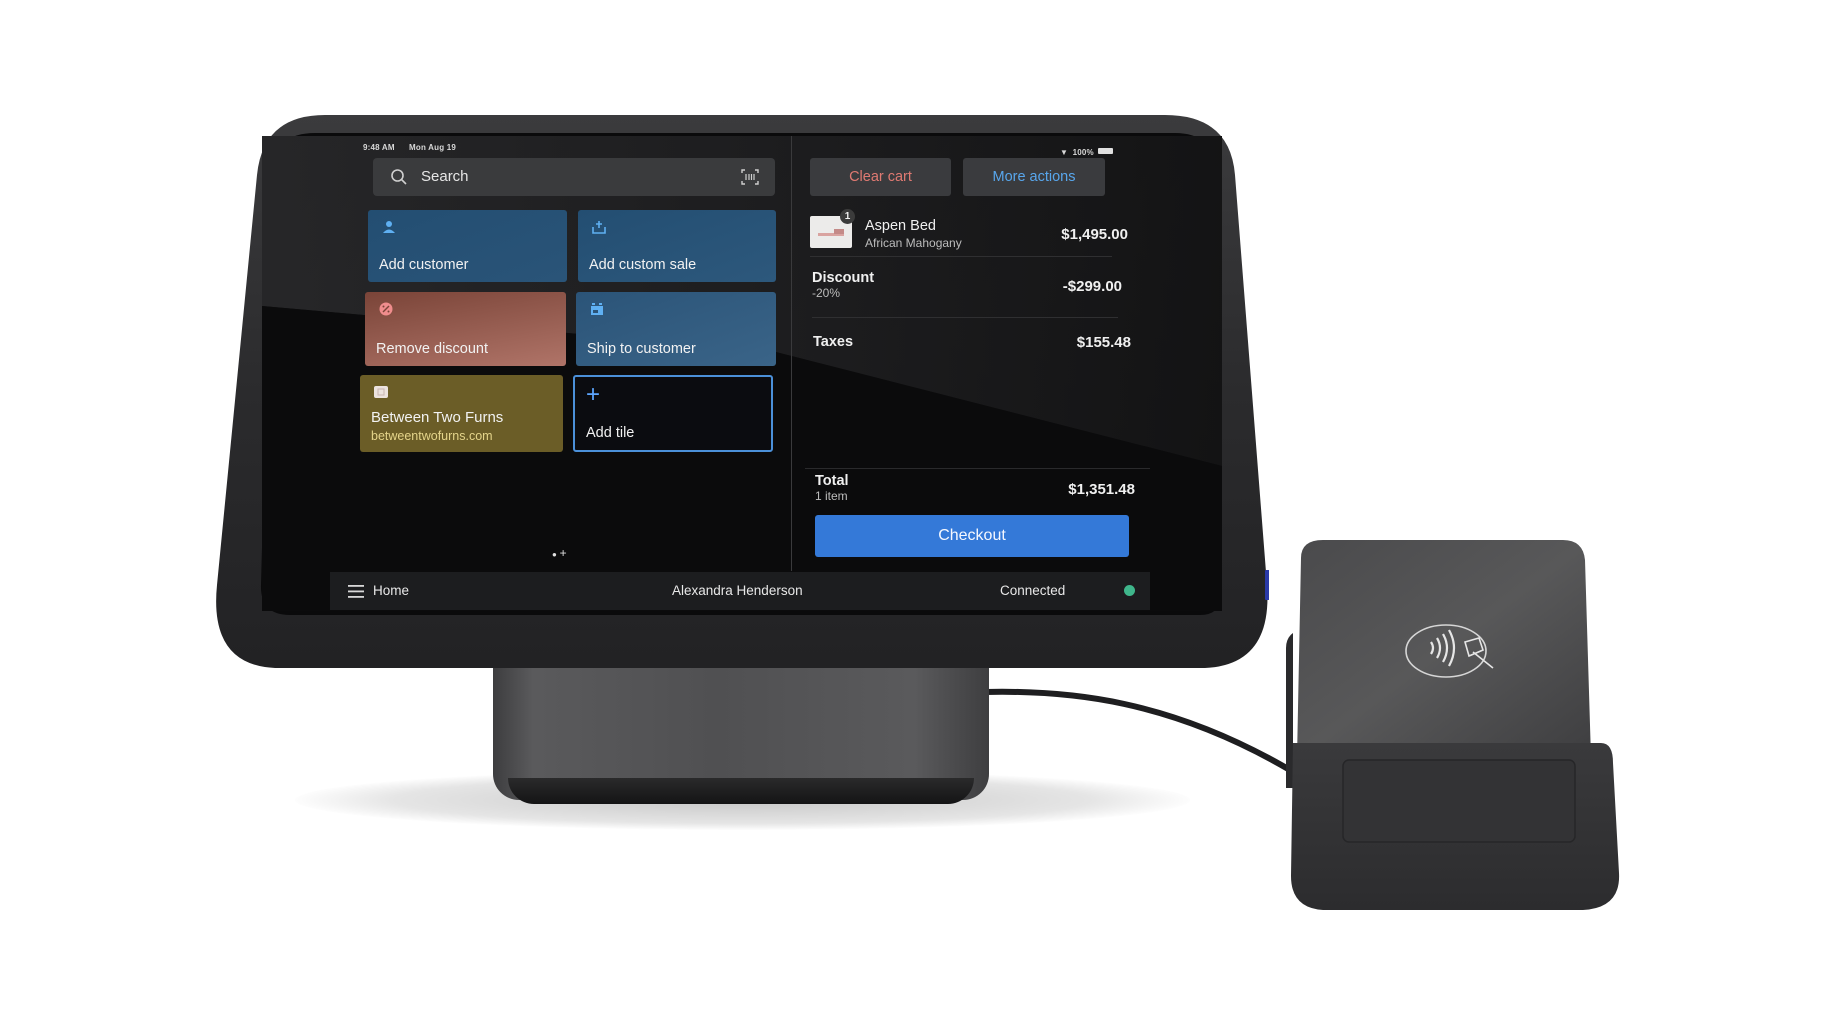  I want to click on search-input: Search, so click(574, 177).